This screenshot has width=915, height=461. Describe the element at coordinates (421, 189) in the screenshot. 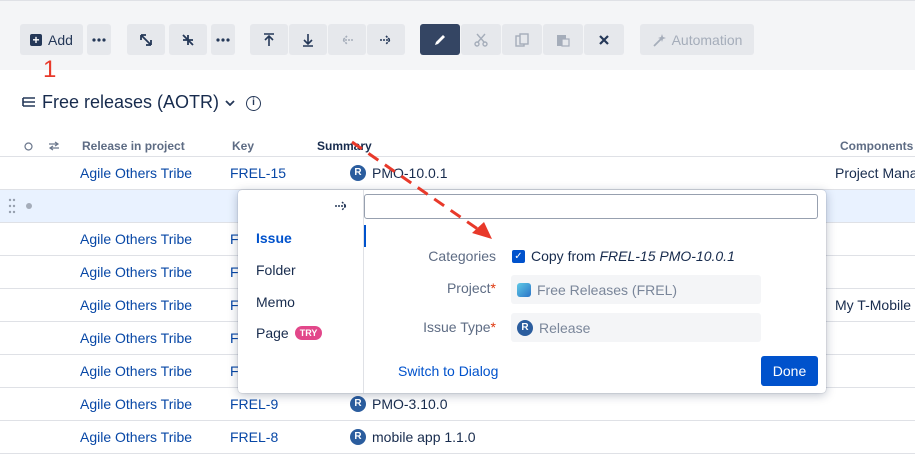

I see `annotation-arrow` at that location.